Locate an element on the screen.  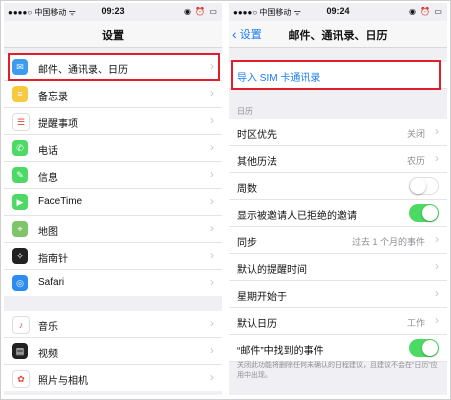
settings-row-label: 照片与相机 is located at coordinates (63, 381).